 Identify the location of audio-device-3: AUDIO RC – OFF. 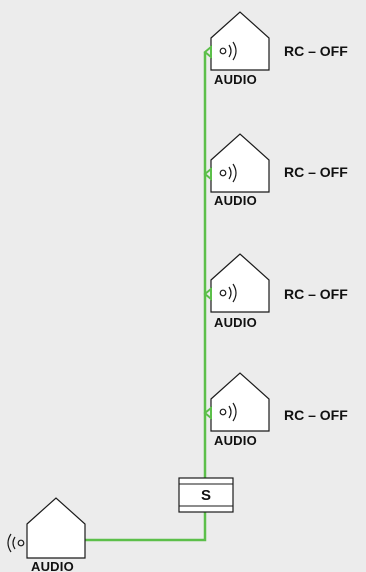
(275, 291).